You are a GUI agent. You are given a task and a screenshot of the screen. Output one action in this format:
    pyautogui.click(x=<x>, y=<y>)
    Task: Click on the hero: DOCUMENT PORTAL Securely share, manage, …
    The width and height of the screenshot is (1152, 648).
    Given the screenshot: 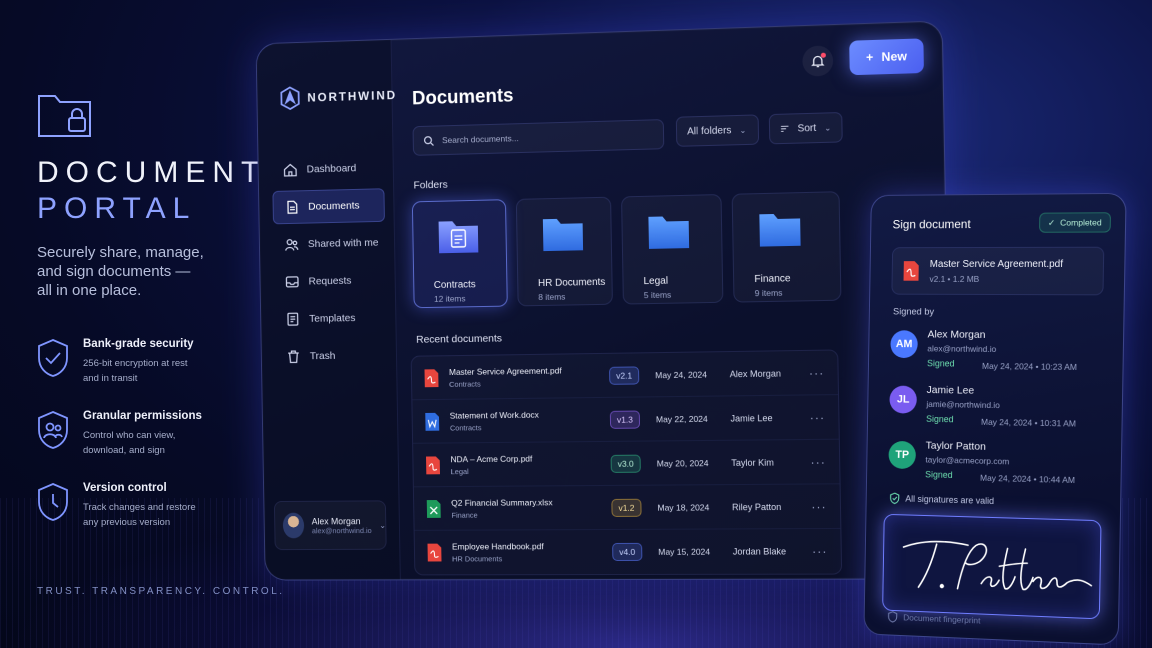 What is the action you would take?
    pyautogui.click(x=148, y=194)
    